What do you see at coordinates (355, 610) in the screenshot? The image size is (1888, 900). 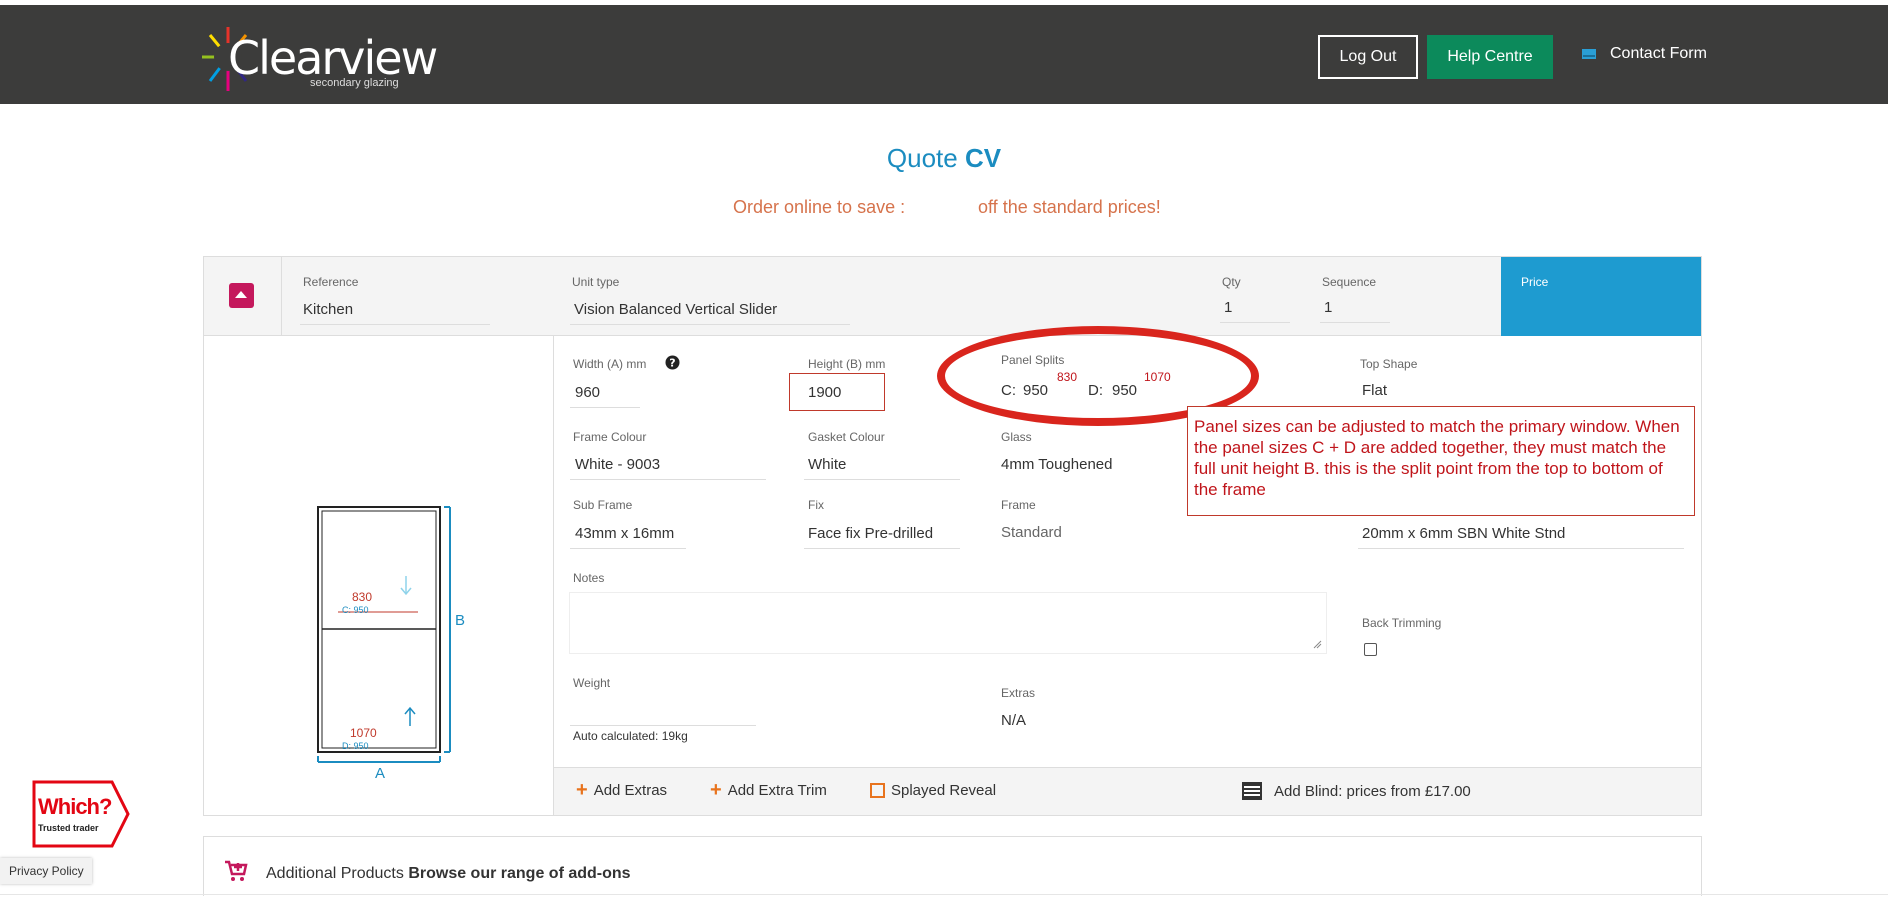 I see `diagram-top-sub: C: 950` at bounding box center [355, 610].